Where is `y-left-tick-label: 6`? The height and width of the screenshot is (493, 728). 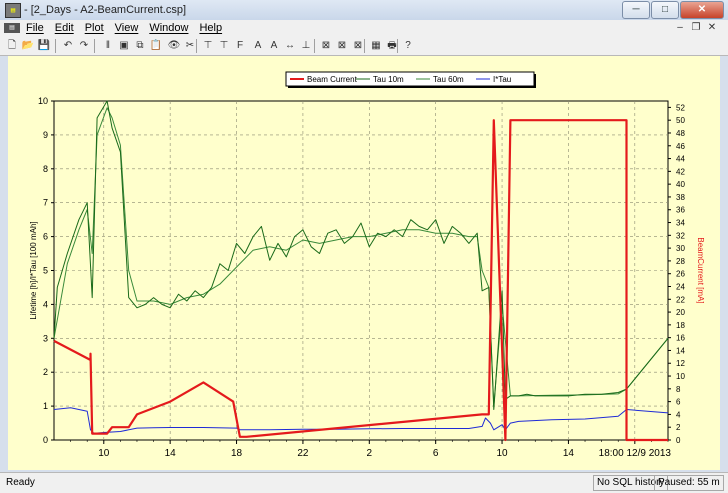 y-left-tick-label: 6 is located at coordinates (45, 237).